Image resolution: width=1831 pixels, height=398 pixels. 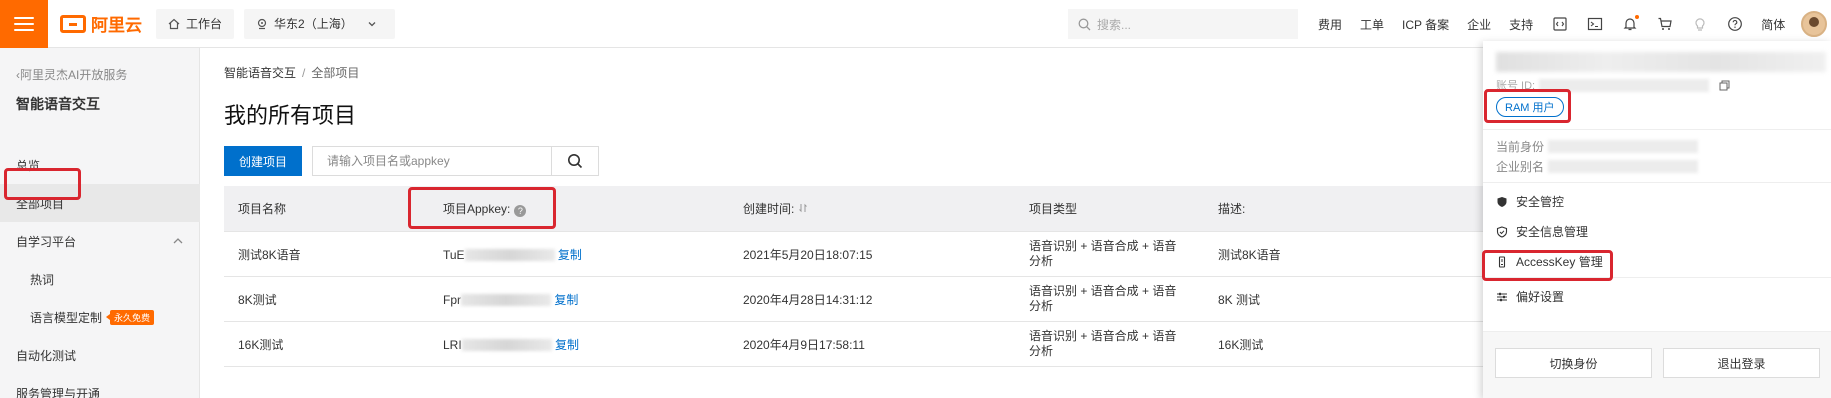 What do you see at coordinates (24, 24) in the screenshot?
I see `hamburger-menu-button` at bounding box center [24, 24].